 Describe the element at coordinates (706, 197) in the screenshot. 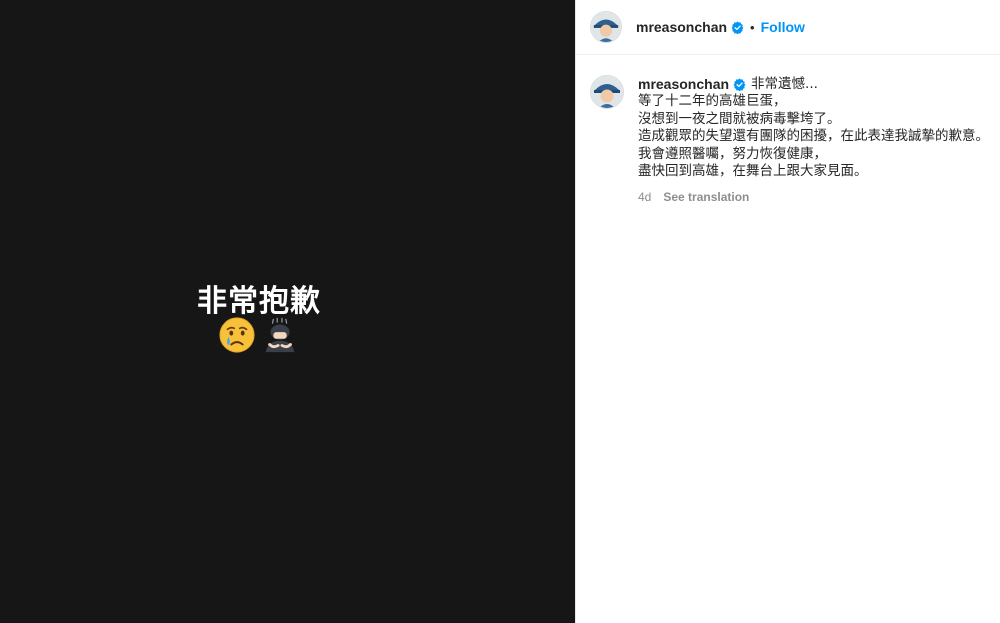

I see `see-translation-link: See translation` at that location.